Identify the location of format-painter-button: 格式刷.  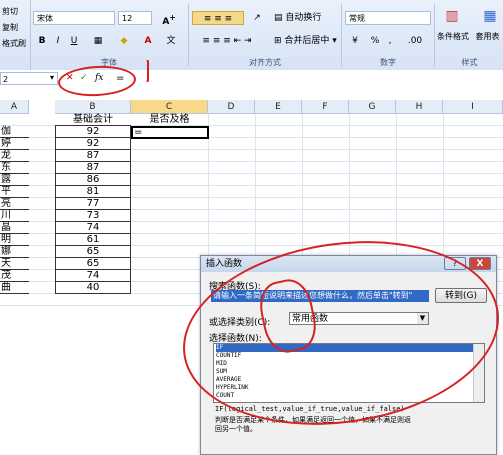
(14, 43).